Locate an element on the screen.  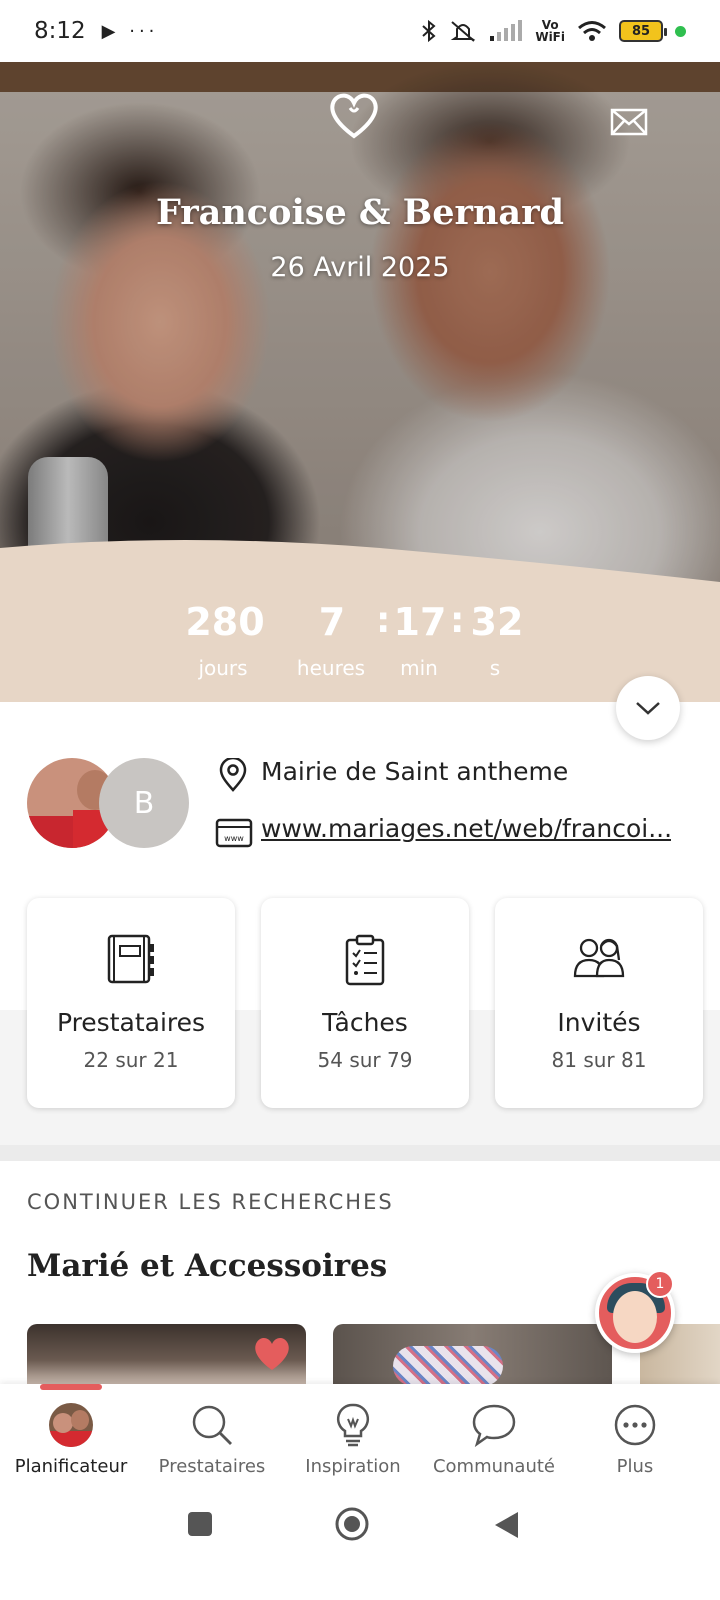
status-bar: 8:12 ▶ ··· Vo WiFi 85 is located at coordinates (360, 31).